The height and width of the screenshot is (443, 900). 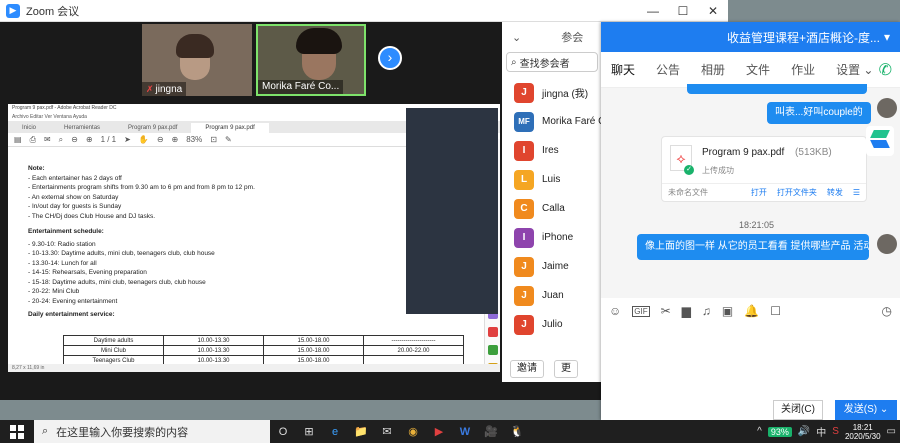 What do you see at coordinates (713, 69) in the screenshot?
I see `tab-album: 相册` at bounding box center [713, 69].